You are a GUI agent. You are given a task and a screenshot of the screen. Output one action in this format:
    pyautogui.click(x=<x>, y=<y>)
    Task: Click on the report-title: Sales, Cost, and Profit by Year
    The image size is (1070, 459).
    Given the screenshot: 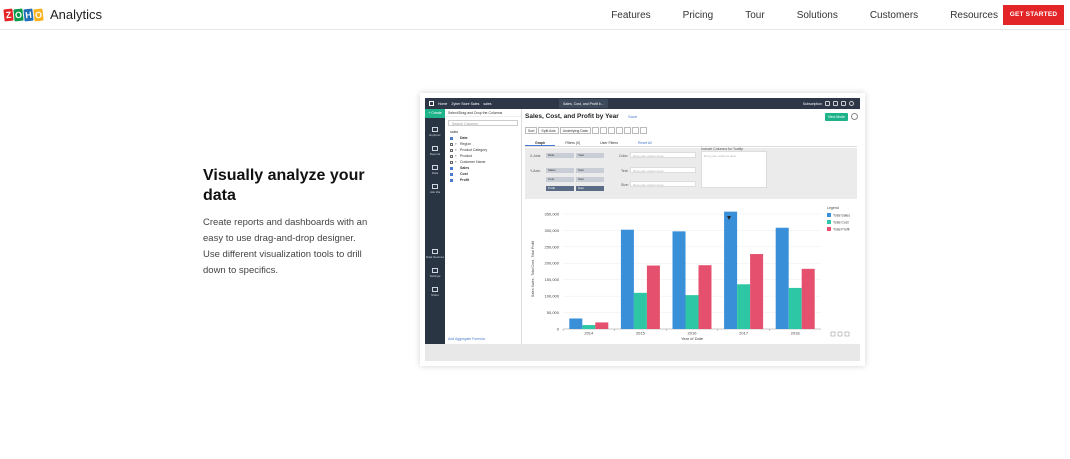 What is the action you would take?
    pyautogui.click(x=572, y=116)
    